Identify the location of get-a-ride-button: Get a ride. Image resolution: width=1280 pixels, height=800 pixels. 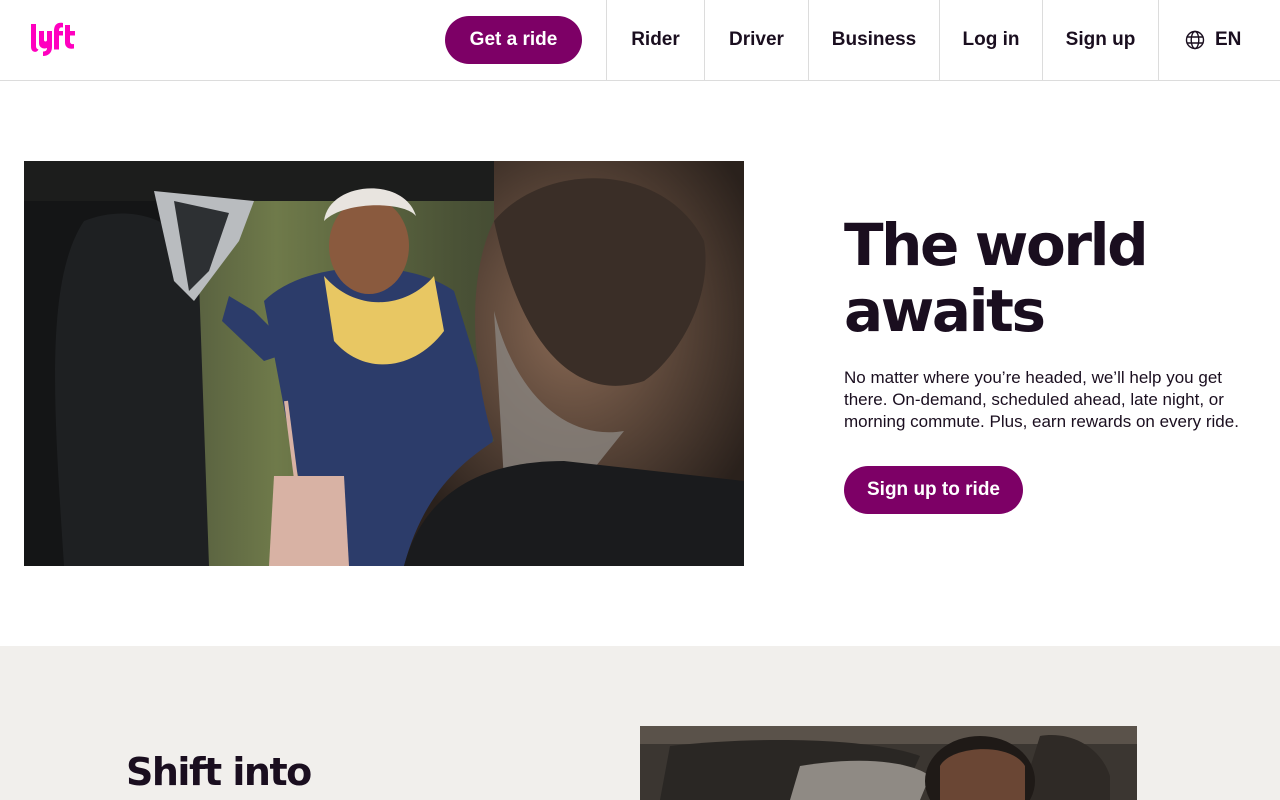
(513, 40).